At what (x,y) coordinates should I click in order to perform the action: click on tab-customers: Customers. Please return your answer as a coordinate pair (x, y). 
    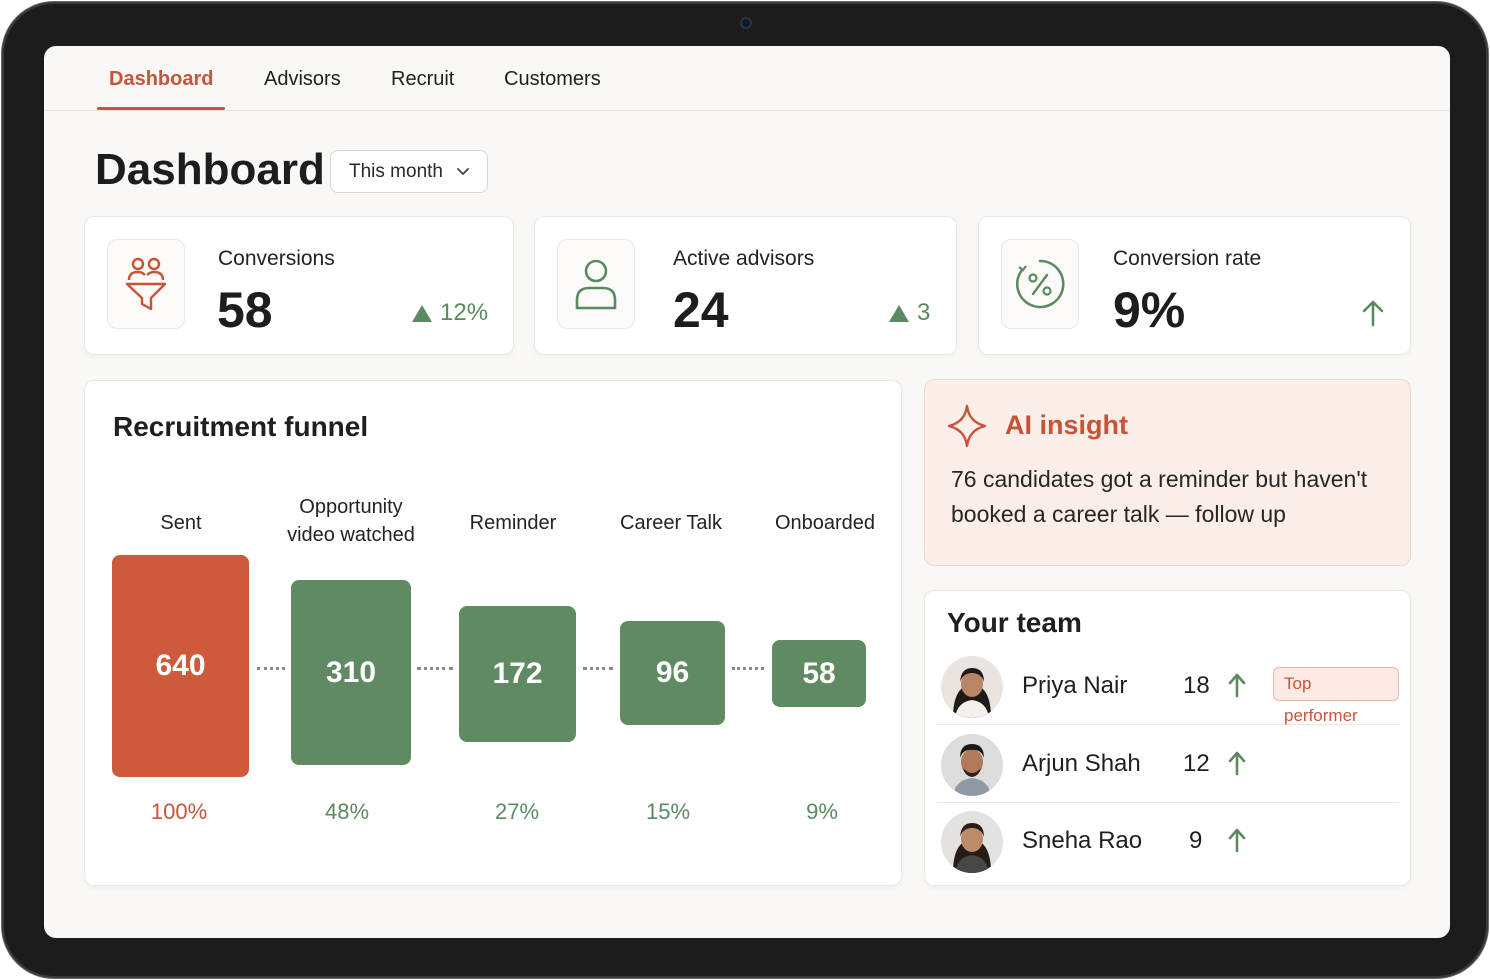
    Looking at the image, I should click on (552, 79).